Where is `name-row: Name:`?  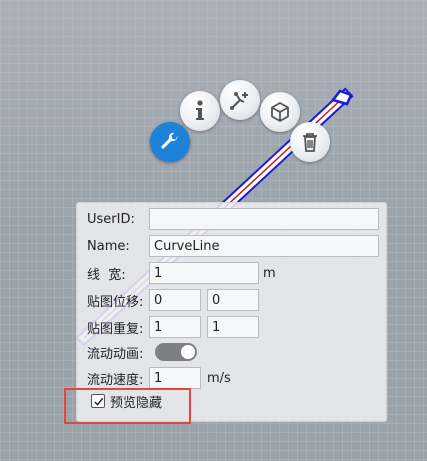 name-row: Name: is located at coordinates (231, 246).